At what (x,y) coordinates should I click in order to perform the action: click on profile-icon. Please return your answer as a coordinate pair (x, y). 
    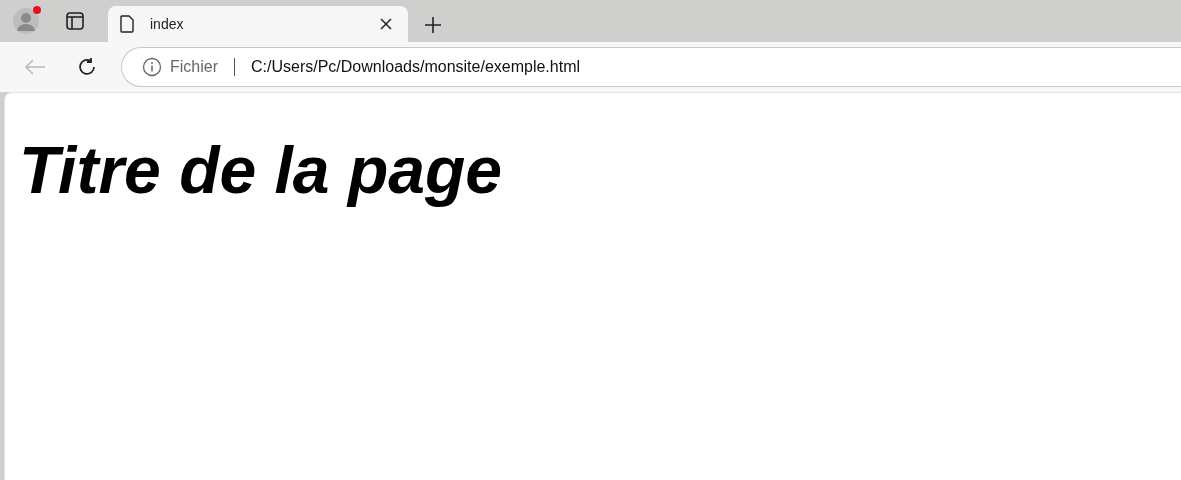
    Looking at the image, I should click on (28, 21).